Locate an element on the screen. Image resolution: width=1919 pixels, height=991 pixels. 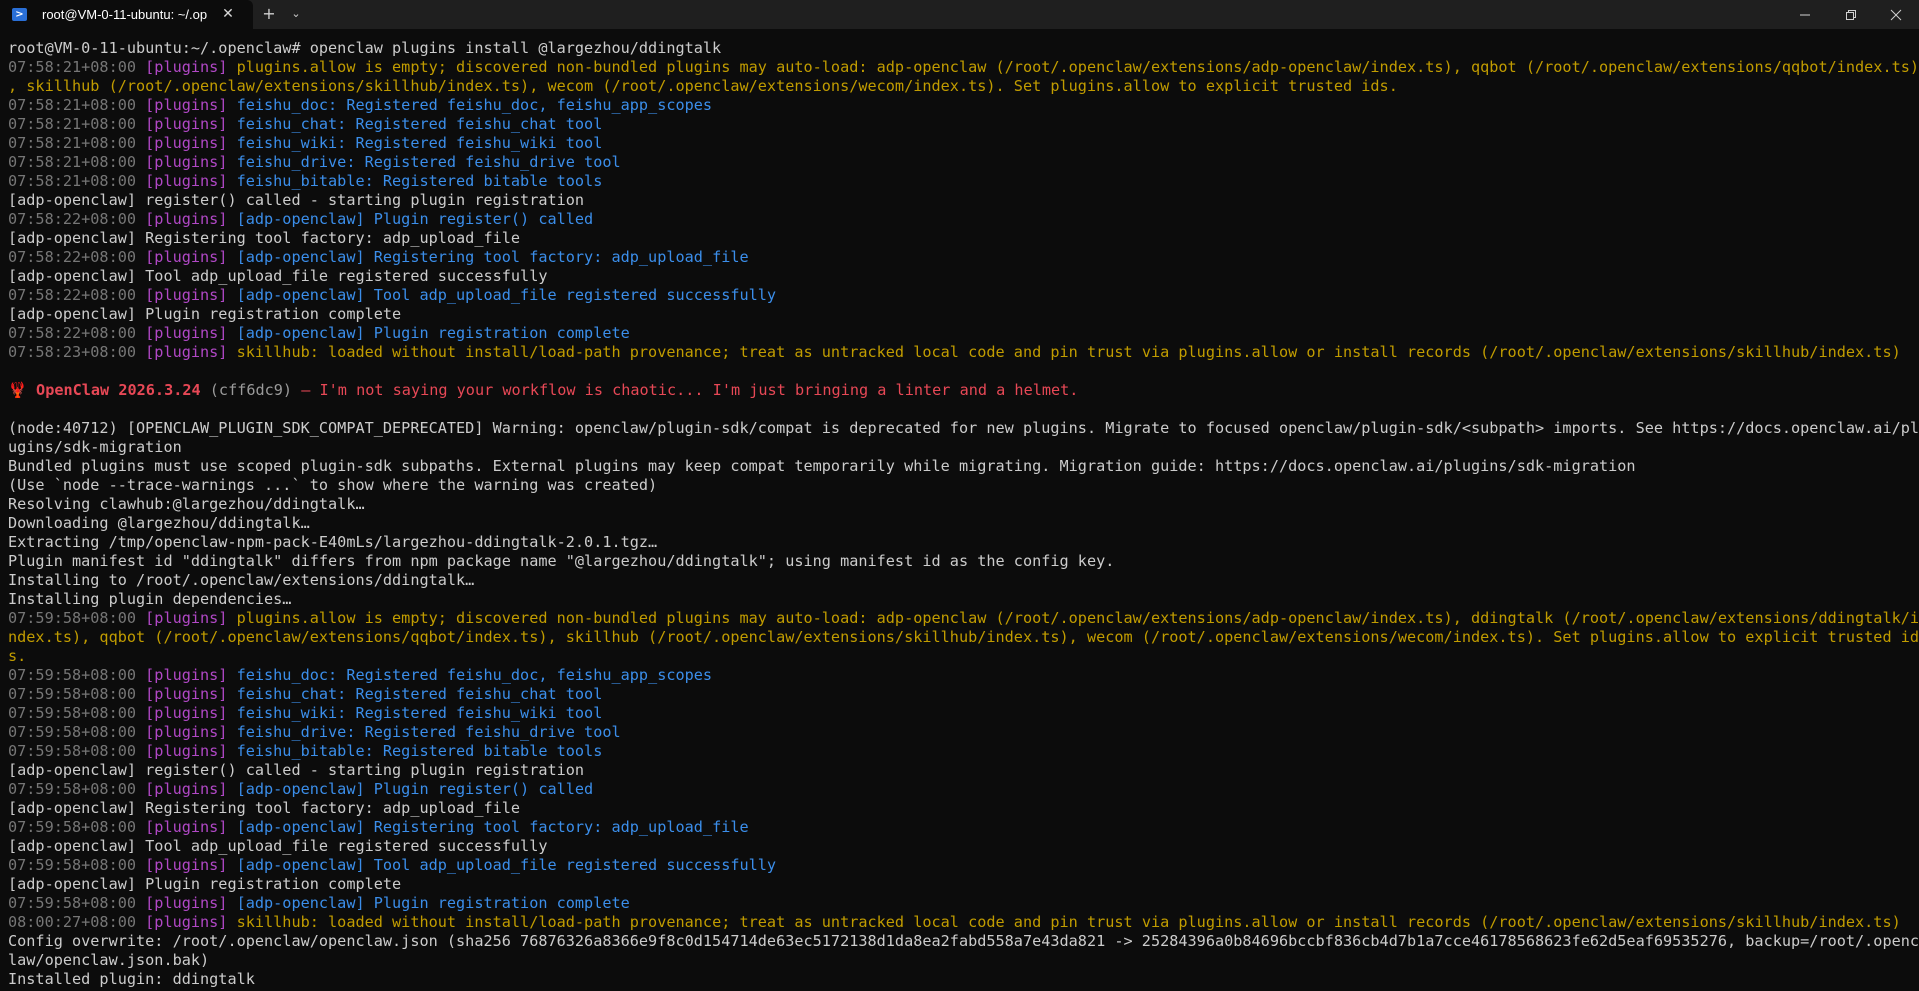
terminal-line: s. is located at coordinates (963, 656).